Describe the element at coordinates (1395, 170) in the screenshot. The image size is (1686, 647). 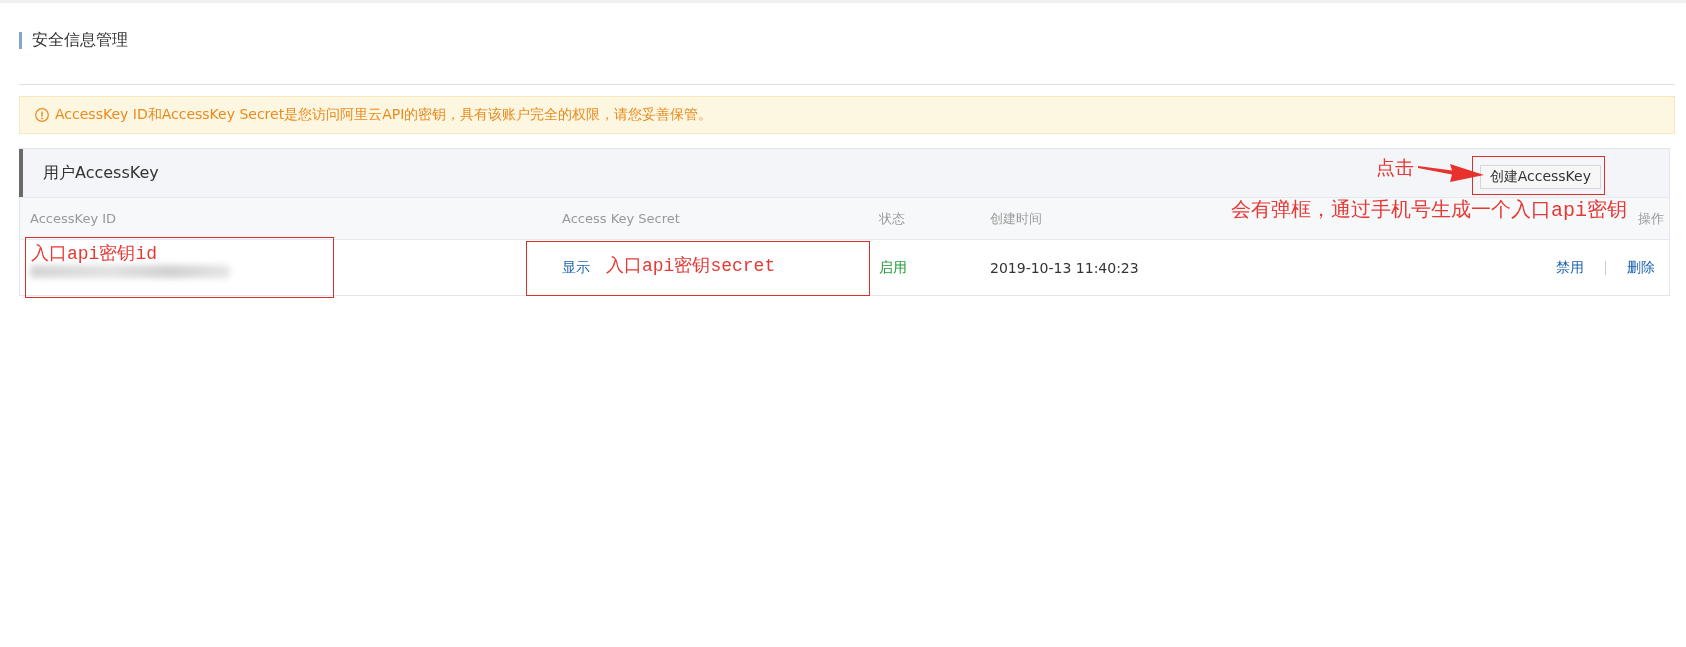
I see `annotation-text: 点击` at that location.